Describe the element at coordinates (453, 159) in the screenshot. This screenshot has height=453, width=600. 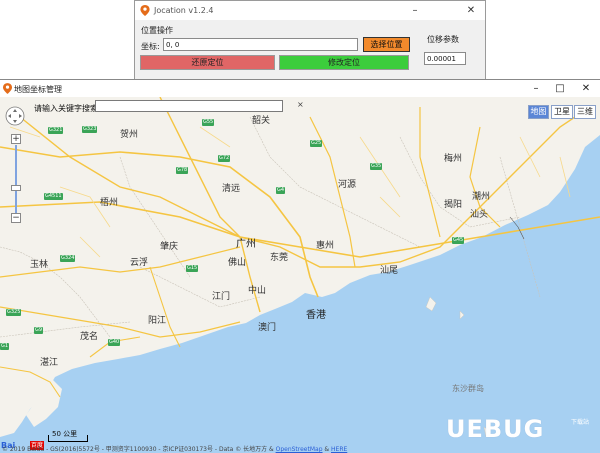
I see `map-label-meizhou: 梅州` at that location.